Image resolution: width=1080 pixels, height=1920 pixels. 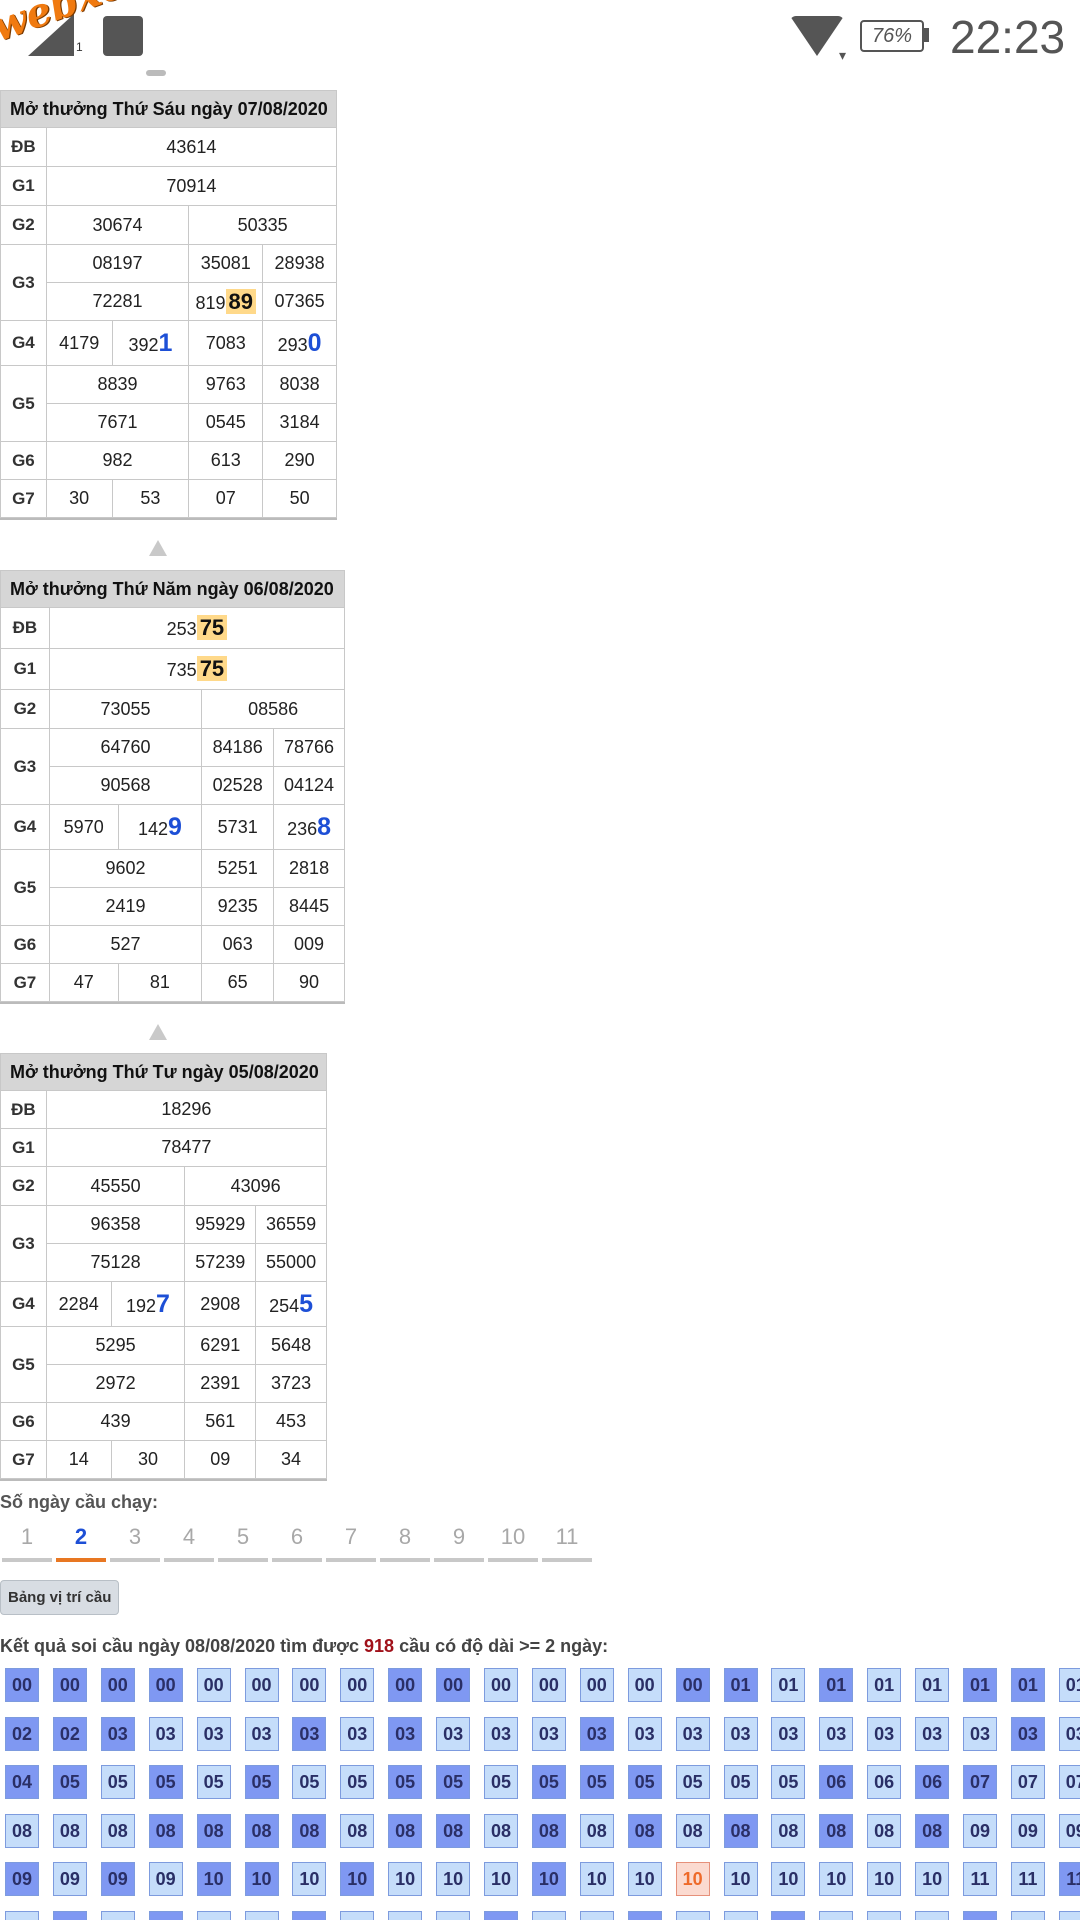 What do you see at coordinates (405, 1543) in the screenshot?
I see `run-day-option: 8` at bounding box center [405, 1543].